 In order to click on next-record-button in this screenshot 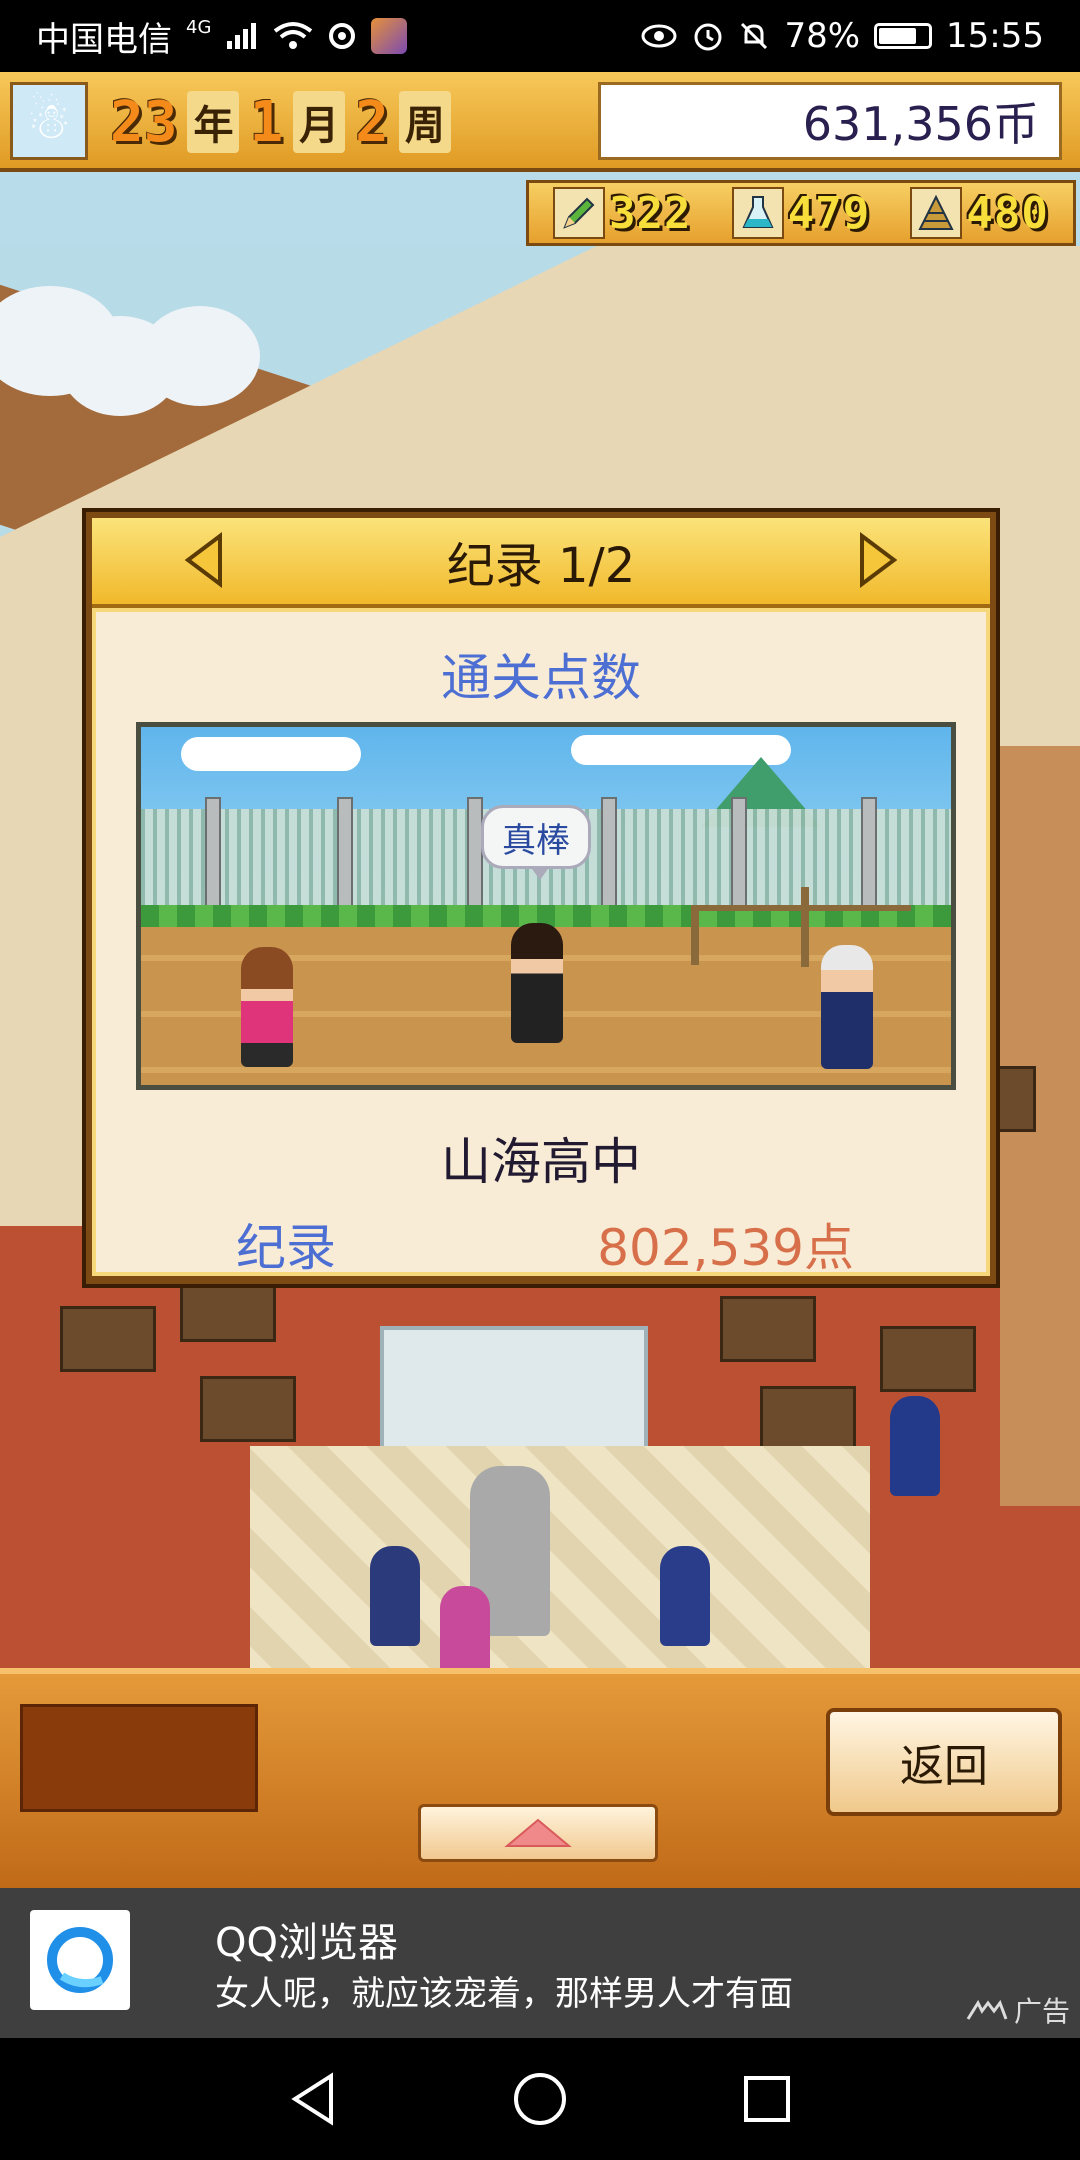, I will do `click(878, 560)`.